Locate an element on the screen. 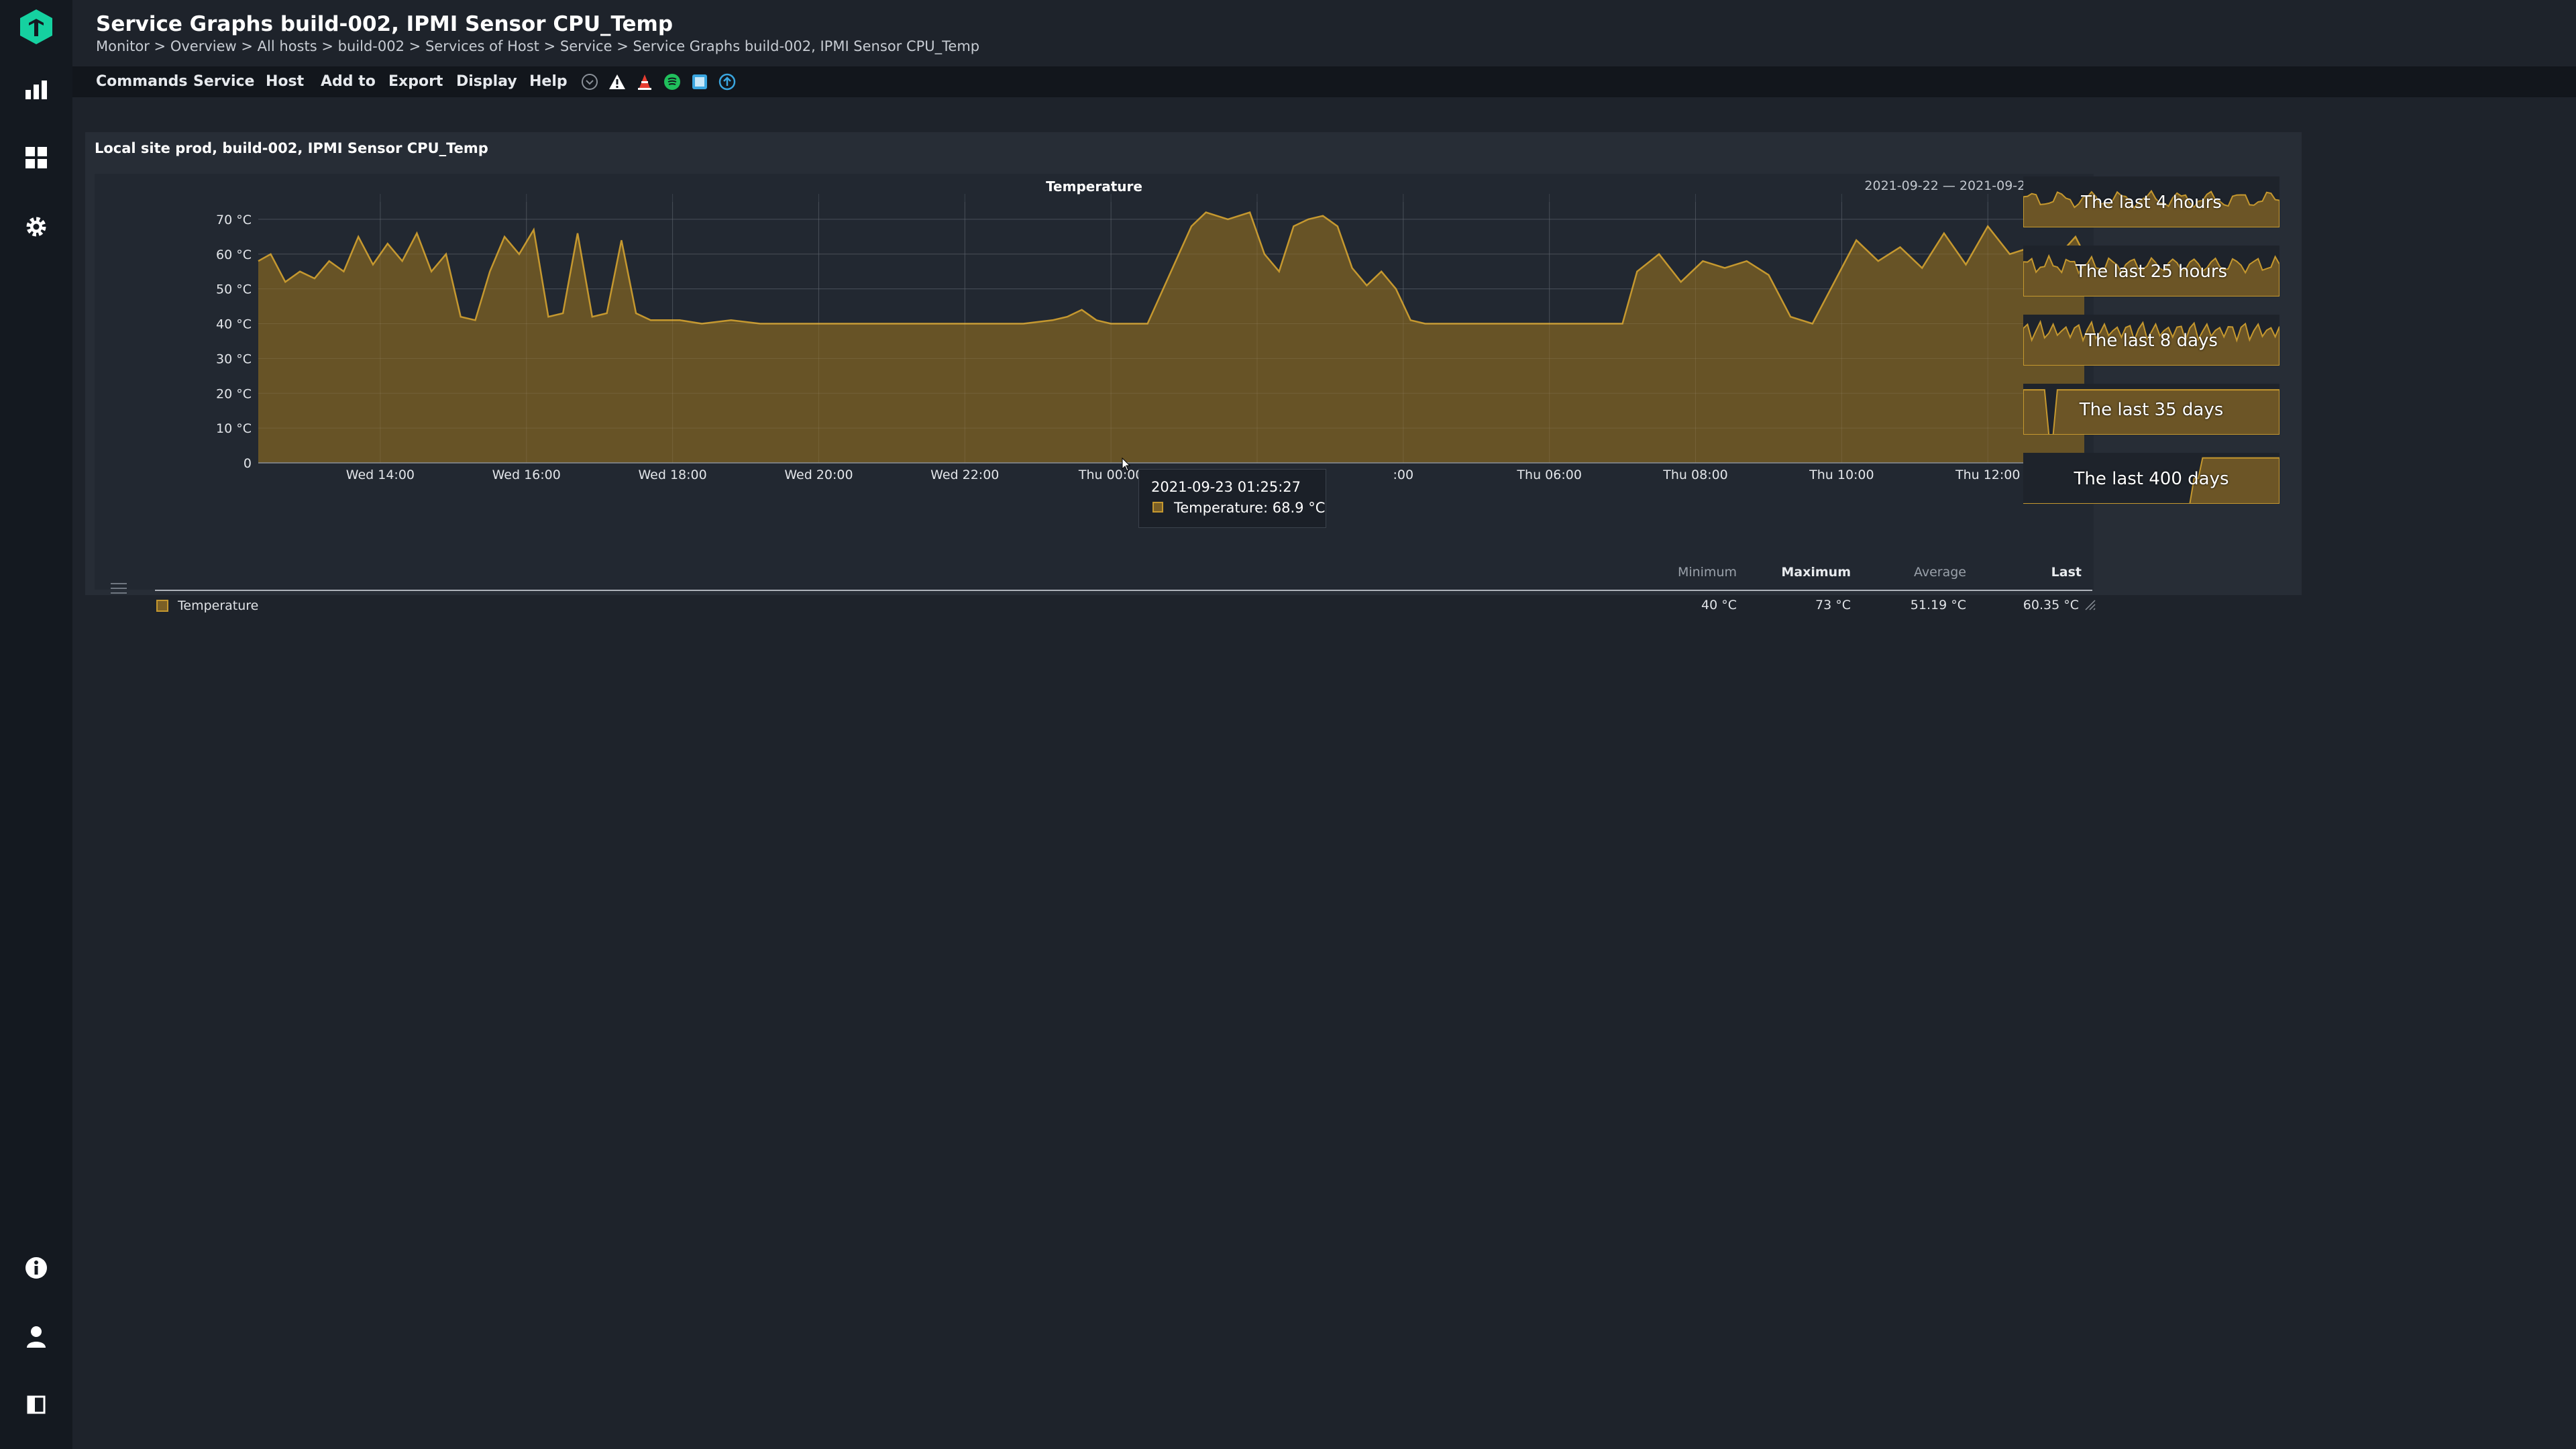 The height and width of the screenshot is (1449, 2576). x-tick-label: Thu 08:00 is located at coordinates (1694, 475).